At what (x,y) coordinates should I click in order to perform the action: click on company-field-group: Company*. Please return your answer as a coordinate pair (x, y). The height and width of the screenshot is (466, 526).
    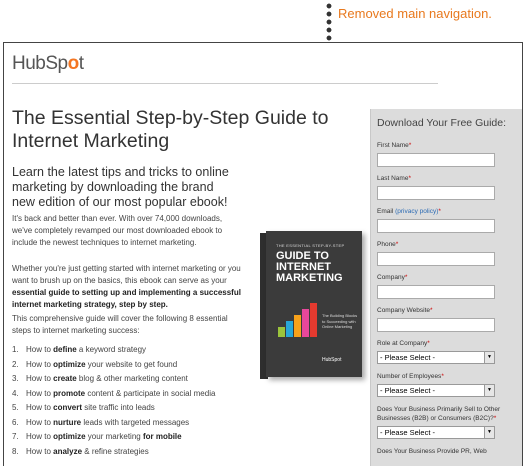
    Looking at the image, I should click on (449, 289).